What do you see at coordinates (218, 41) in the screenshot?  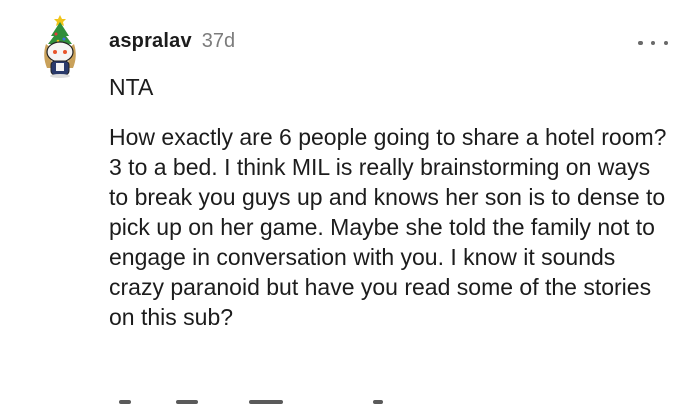 I see `comment-timestamp: 37d` at bounding box center [218, 41].